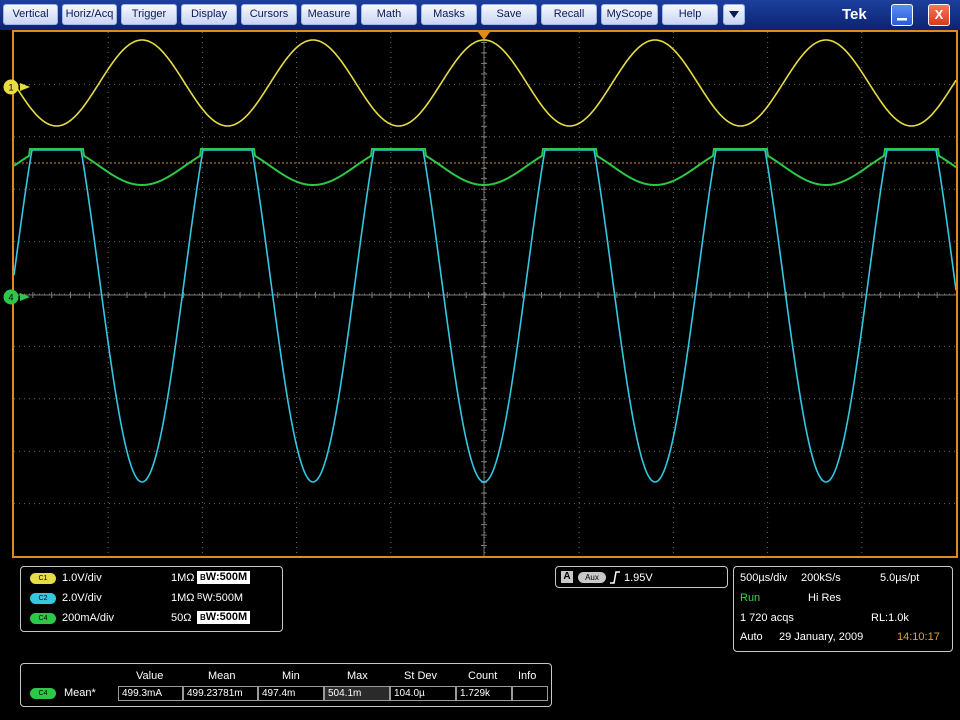 This screenshot has width=960, height=720. What do you see at coordinates (690, 14) in the screenshot?
I see `help-menu-button: Help` at bounding box center [690, 14].